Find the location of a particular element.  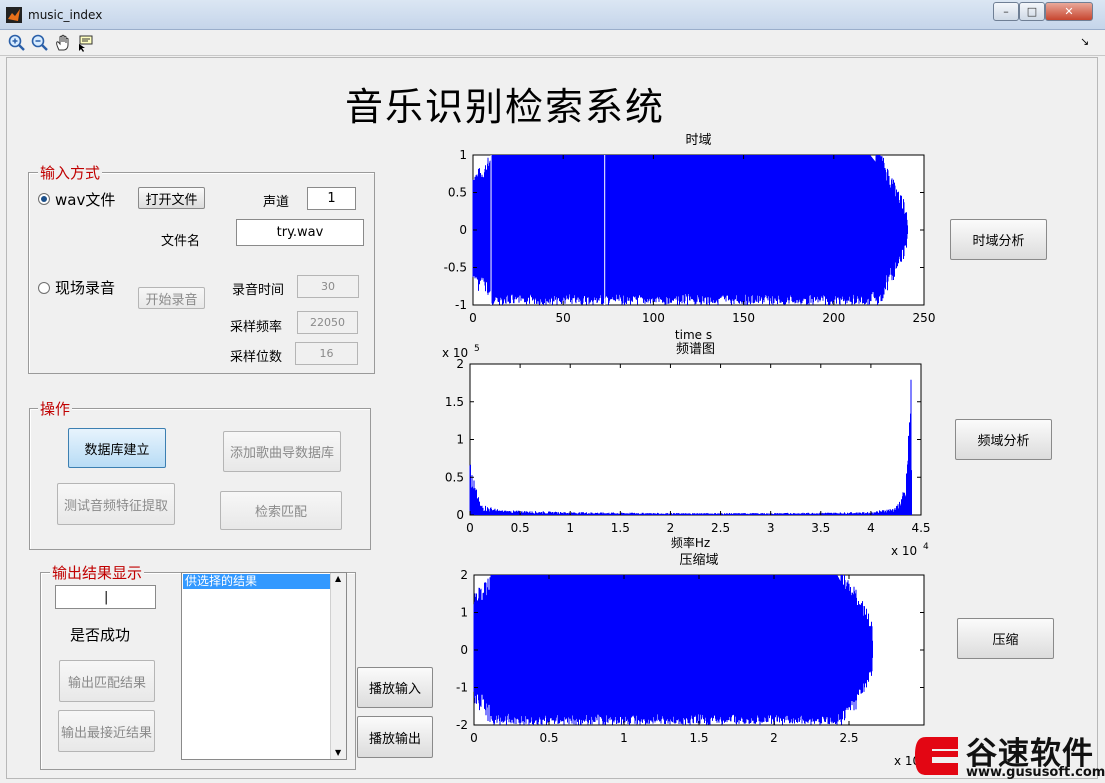

x-tick-label: 3.5 is located at coordinates (820, 528).